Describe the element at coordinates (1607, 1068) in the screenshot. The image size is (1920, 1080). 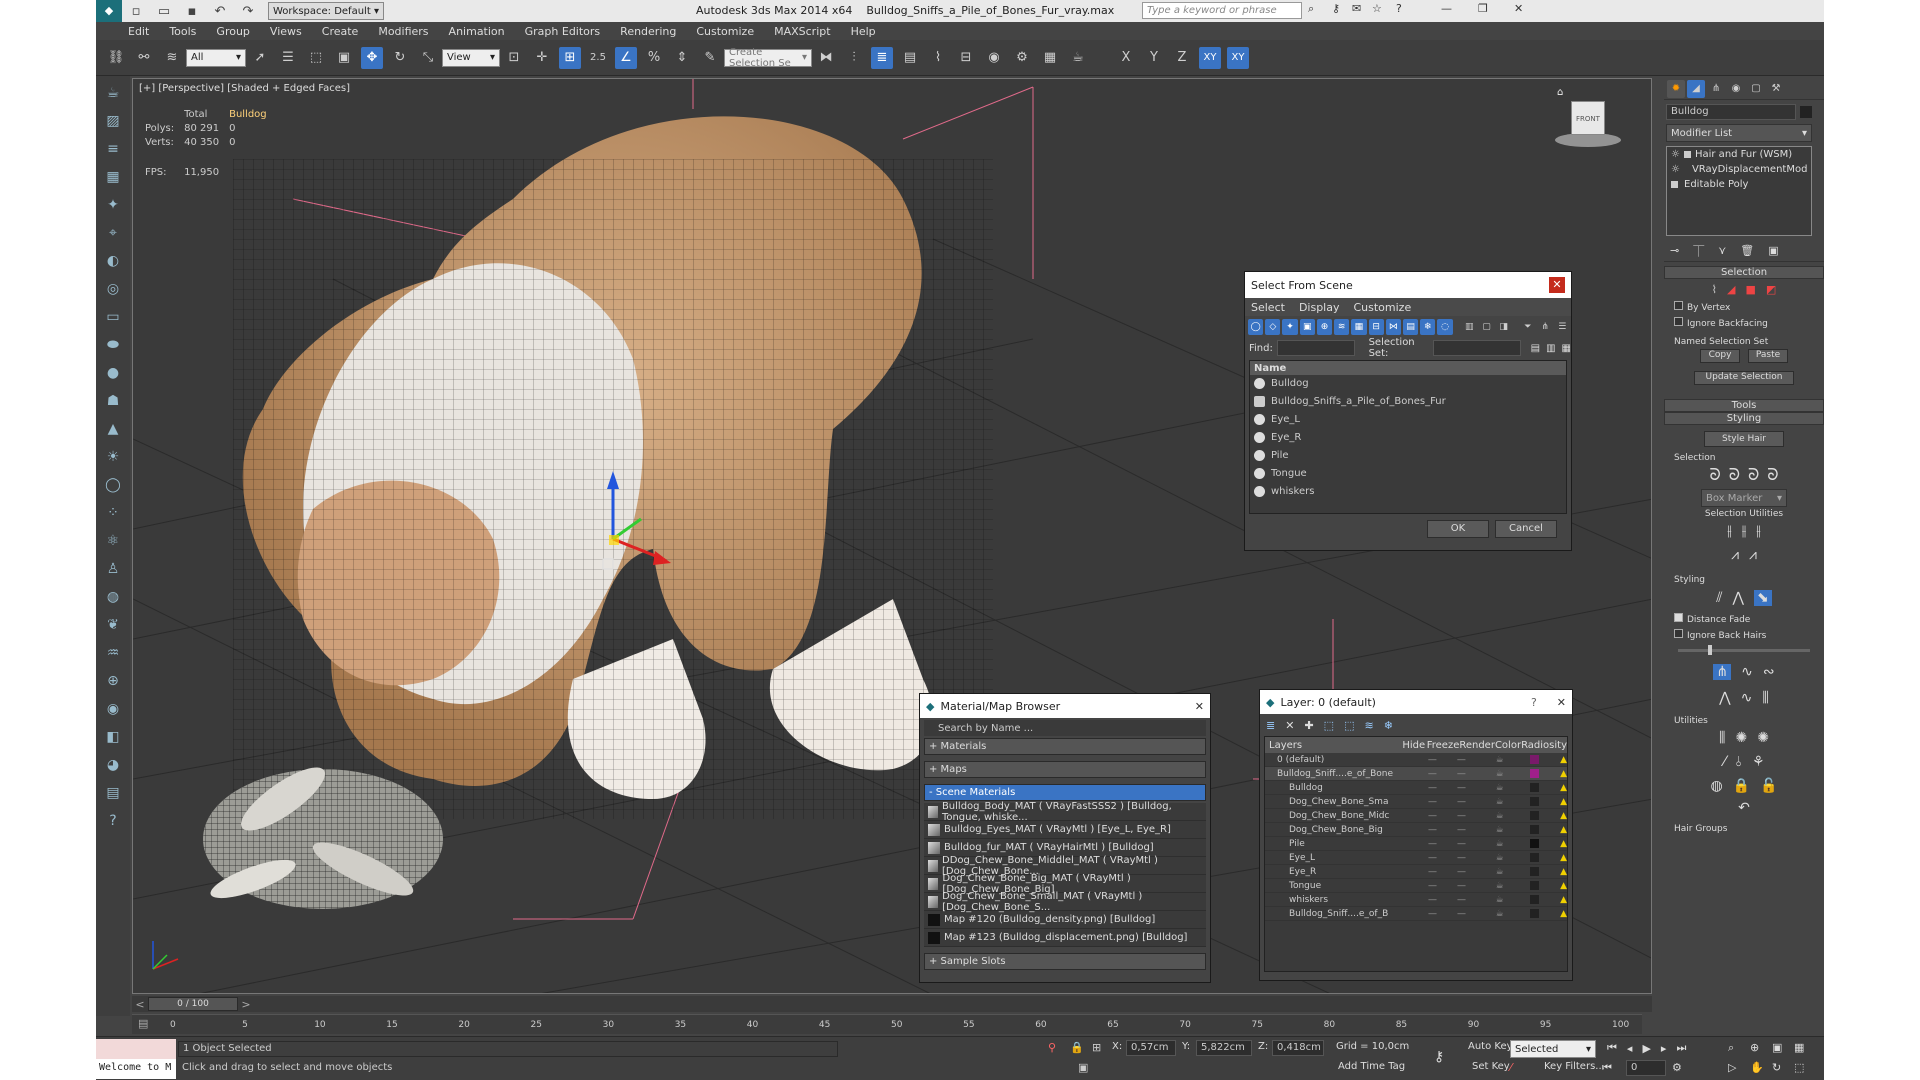
I see `key-mode-toggle-icon: ⏮` at that location.